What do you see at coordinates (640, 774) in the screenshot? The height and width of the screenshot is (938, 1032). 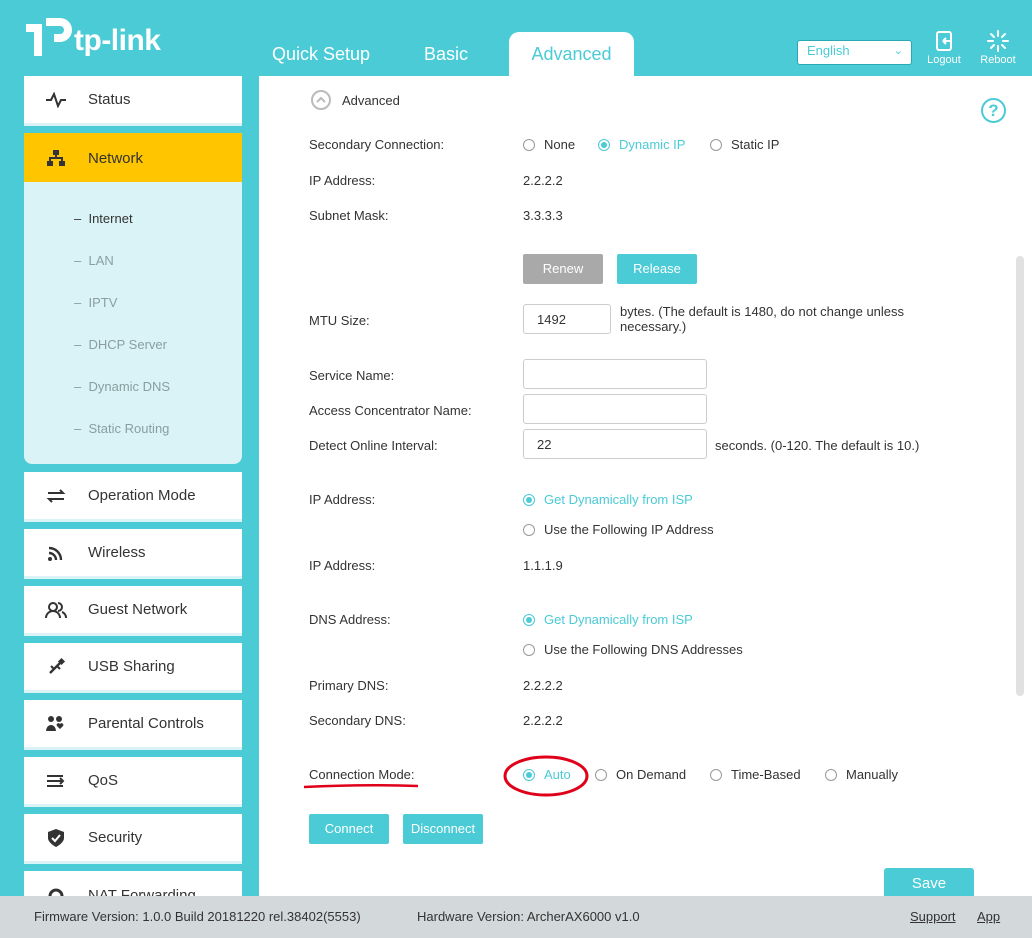 I see `connection-mode-on-demand-radio: On Demand` at bounding box center [640, 774].